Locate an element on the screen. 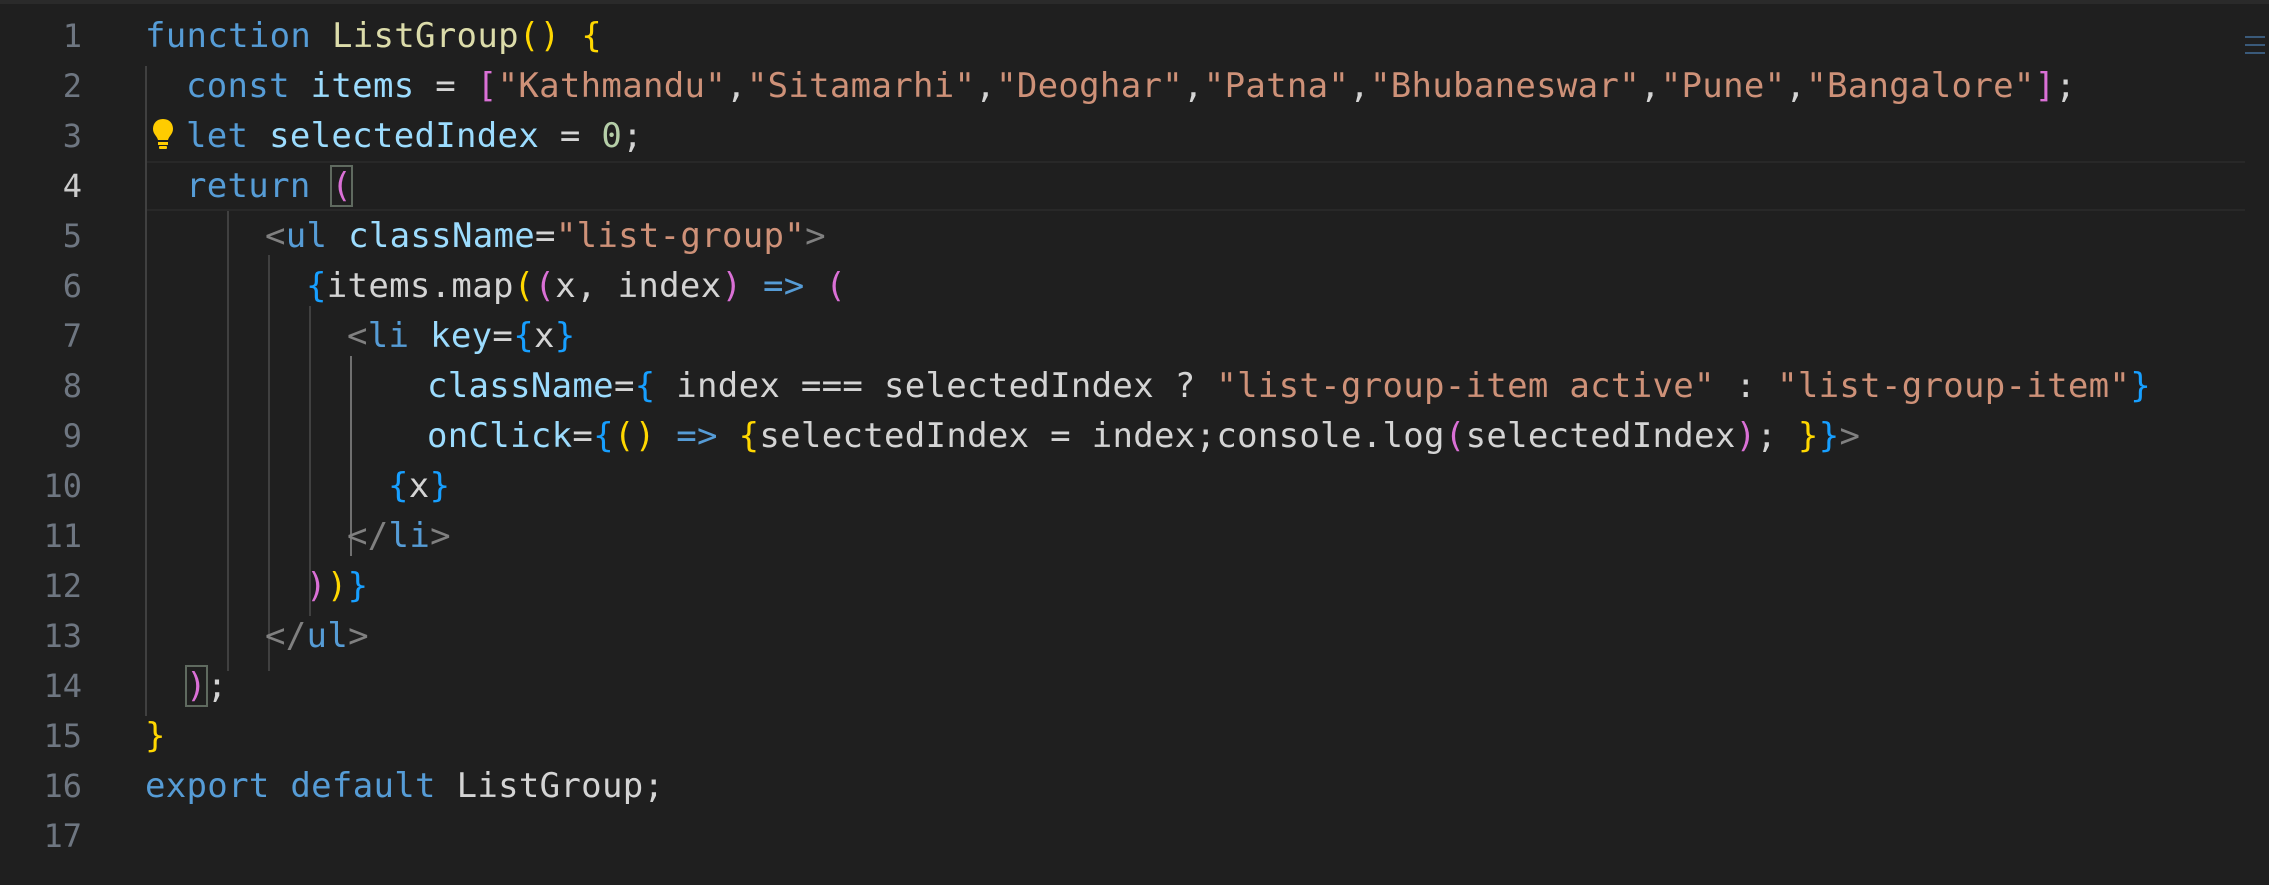 This screenshot has height=885, width=2269. line-number: 10 is located at coordinates (62, 486).